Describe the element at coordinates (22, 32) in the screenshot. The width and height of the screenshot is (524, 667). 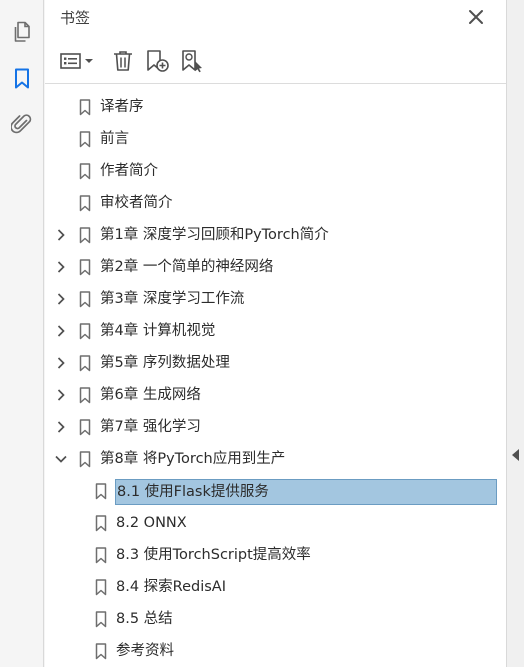
I see `pages-icon` at that location.